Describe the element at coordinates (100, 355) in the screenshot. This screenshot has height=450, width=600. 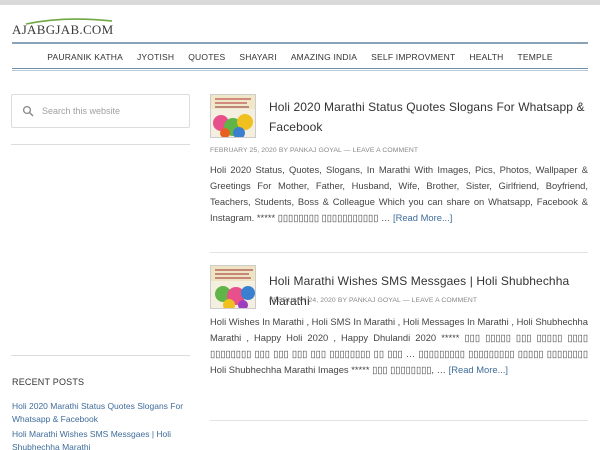
I see `sidebar-divider-bottom` at that location.